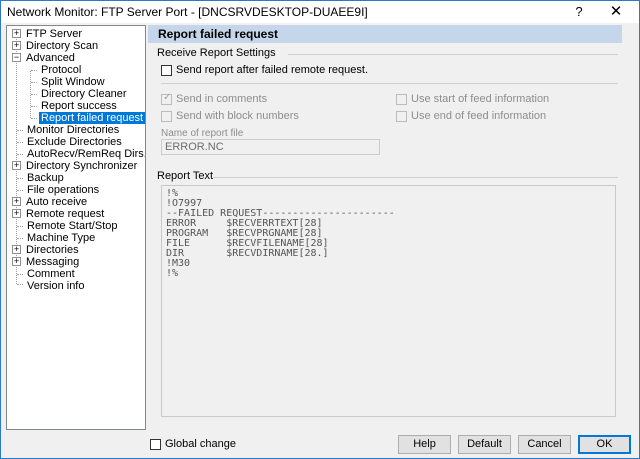 The width and height of the screenshot is (640, 459). I want to click on use-start-feed-checkbox: Use start of feed information, so click(481, 100).